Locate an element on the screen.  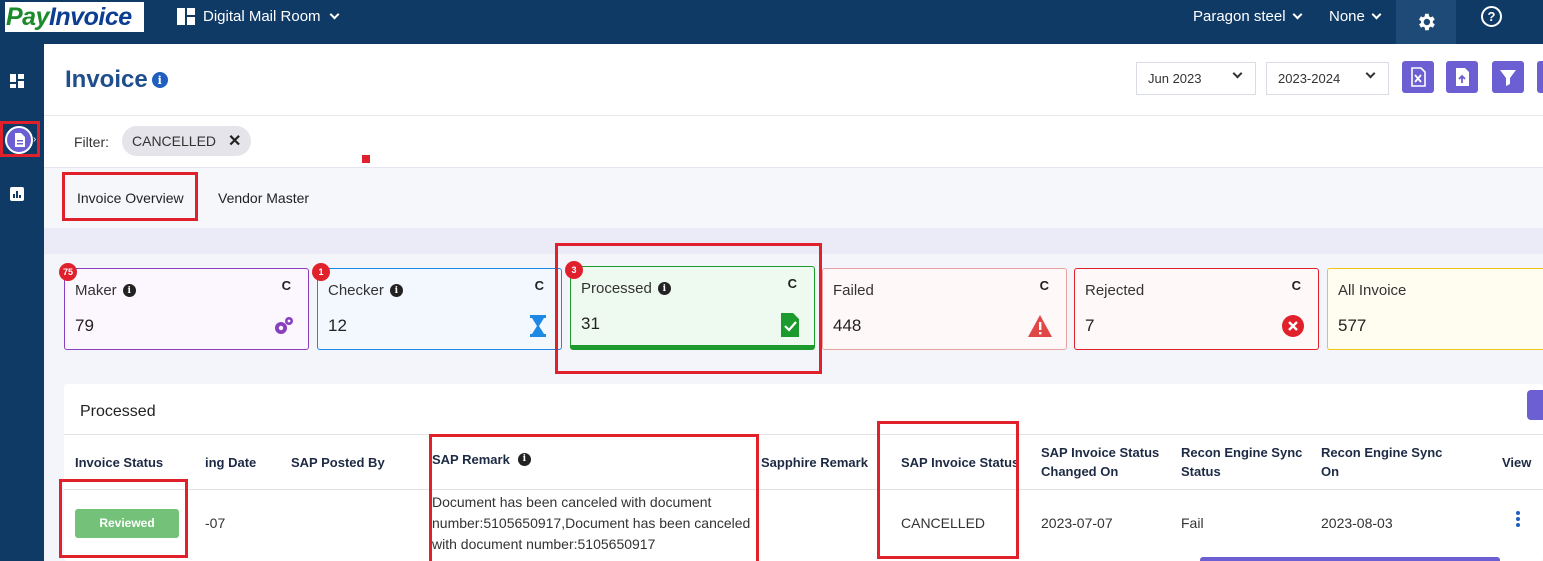
upload-file-icon is located at coordinates (1462, 77).